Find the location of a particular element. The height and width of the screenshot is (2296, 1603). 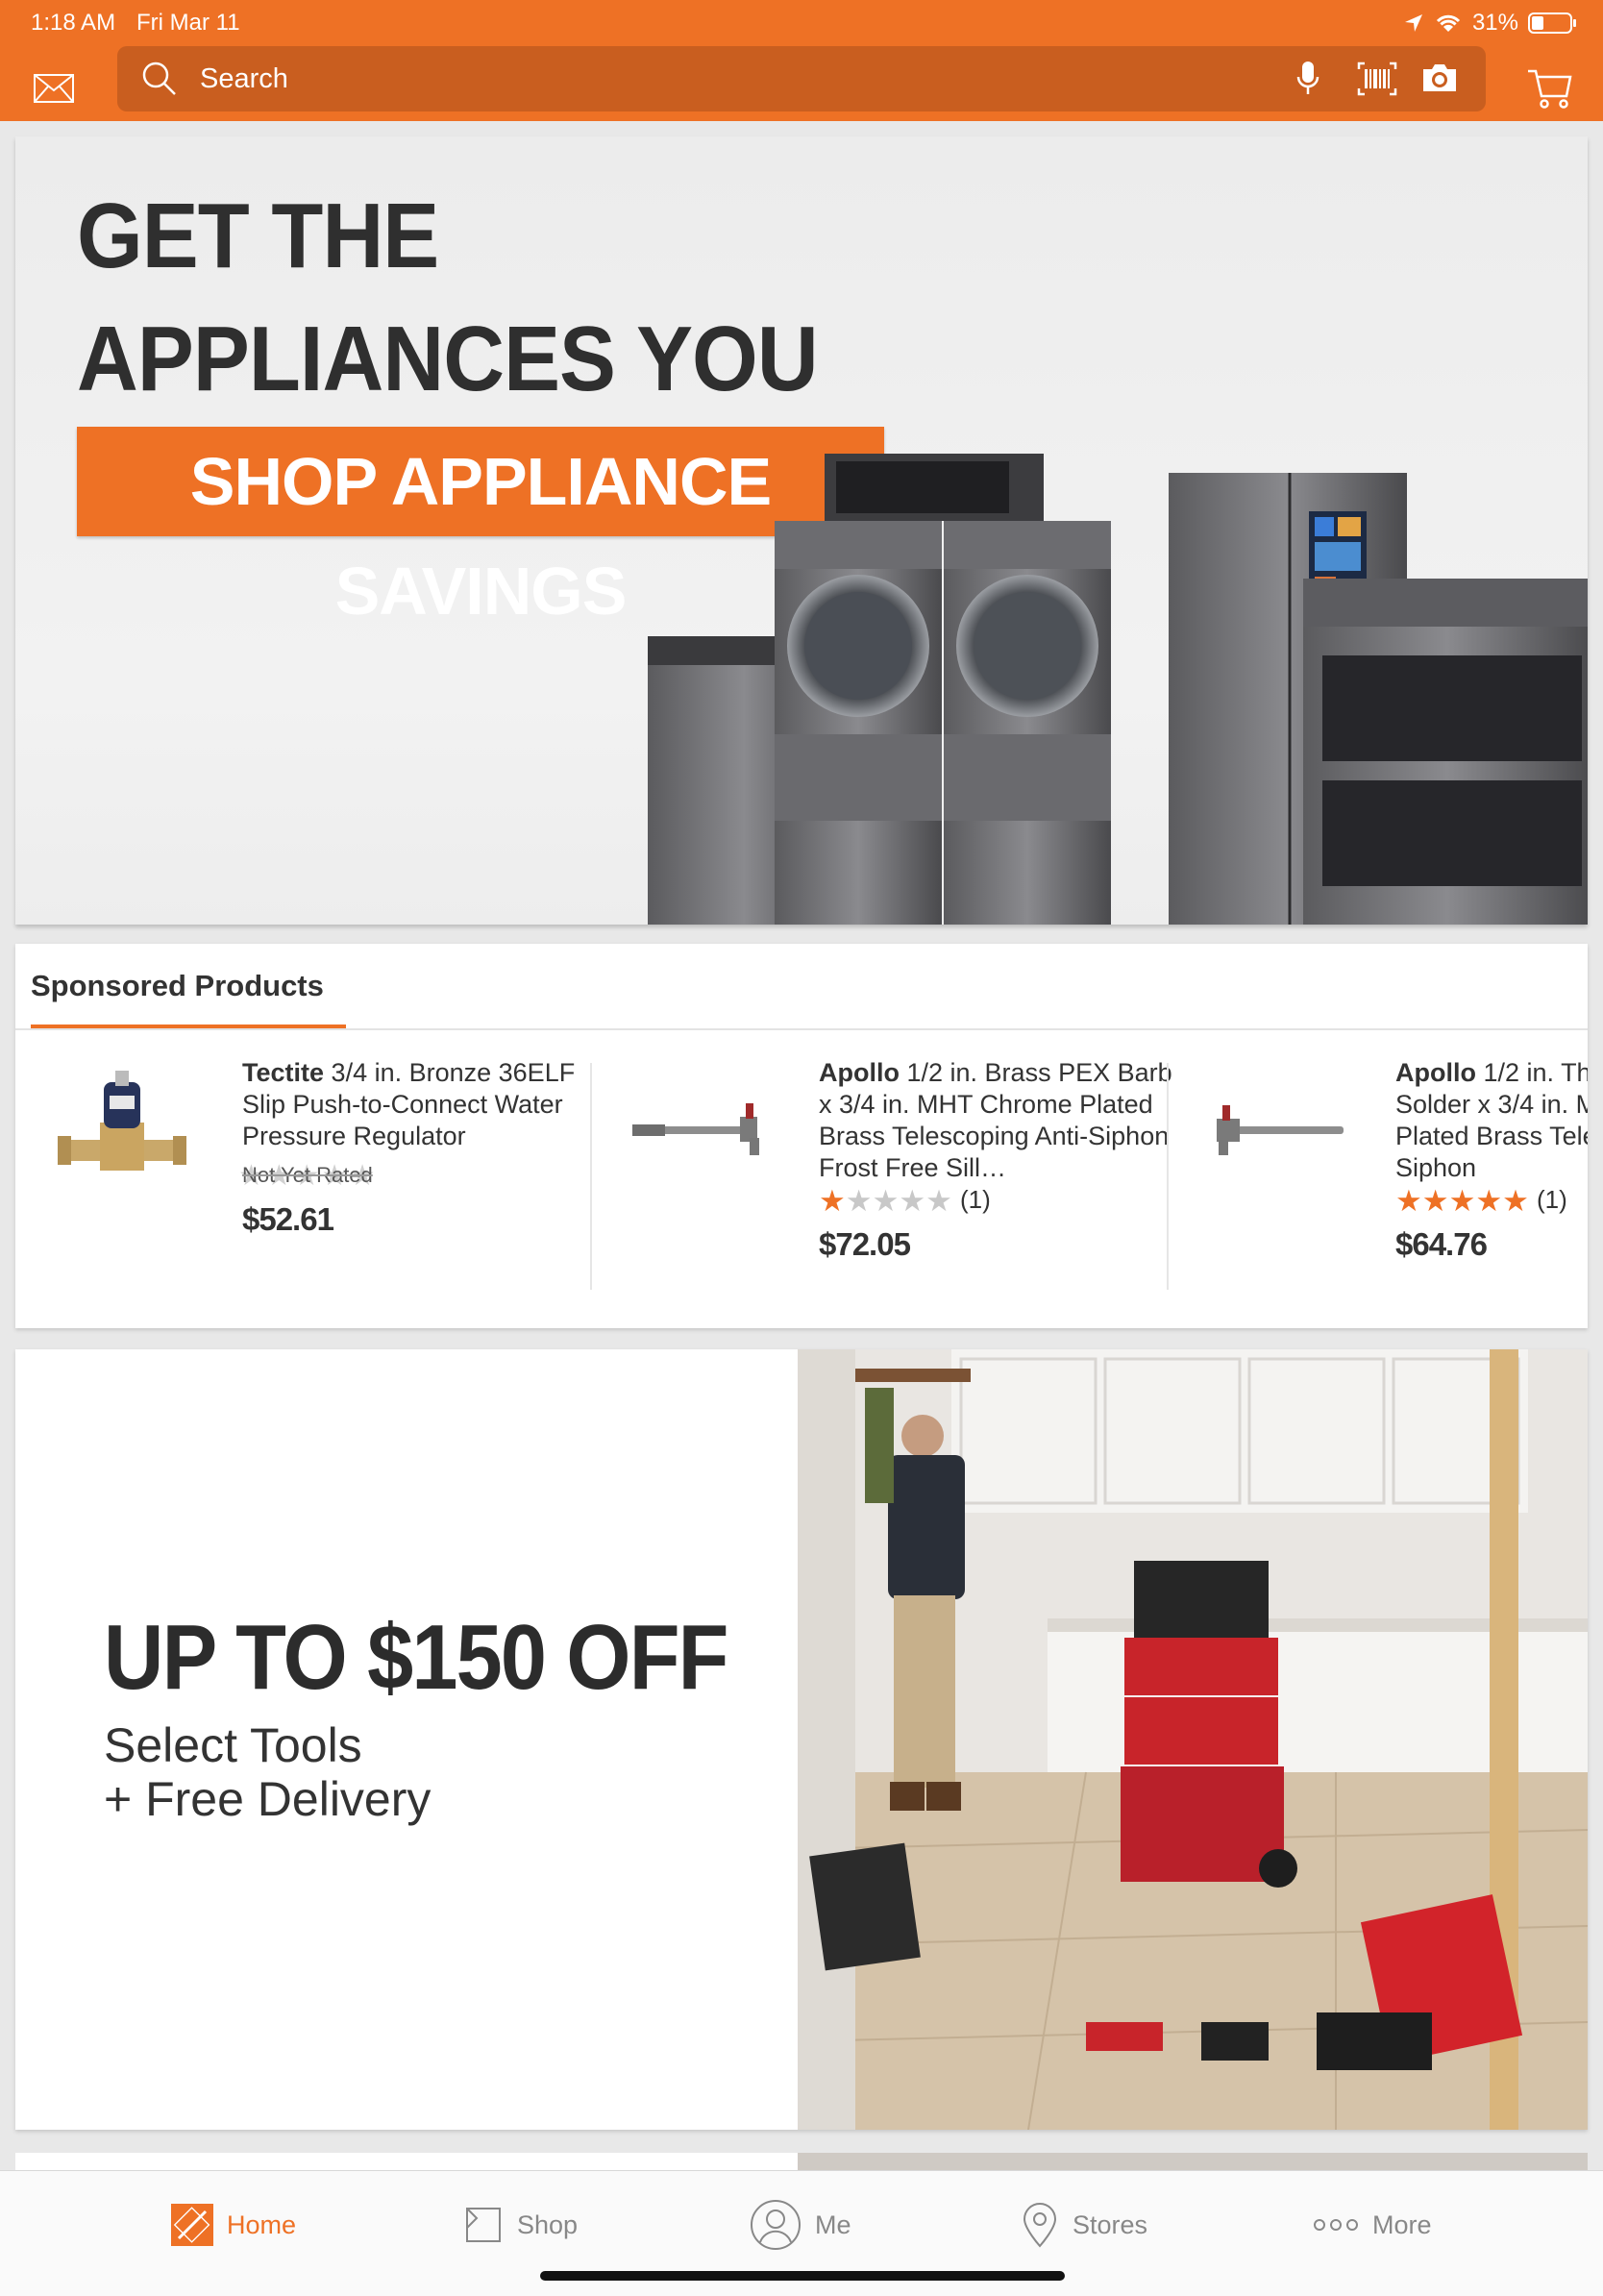

product-price: $52.61 is located at coordinates (288, 1219).